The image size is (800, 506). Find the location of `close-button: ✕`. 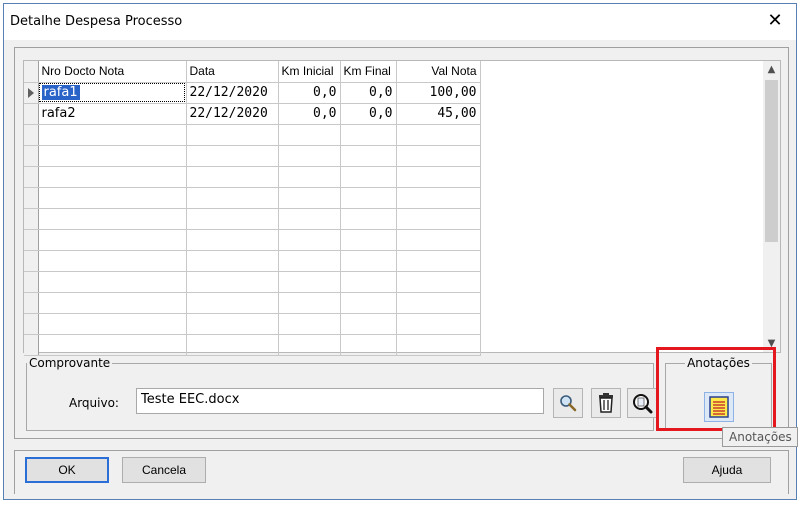

close-button: ✕ is located at coordinates (775, 21).